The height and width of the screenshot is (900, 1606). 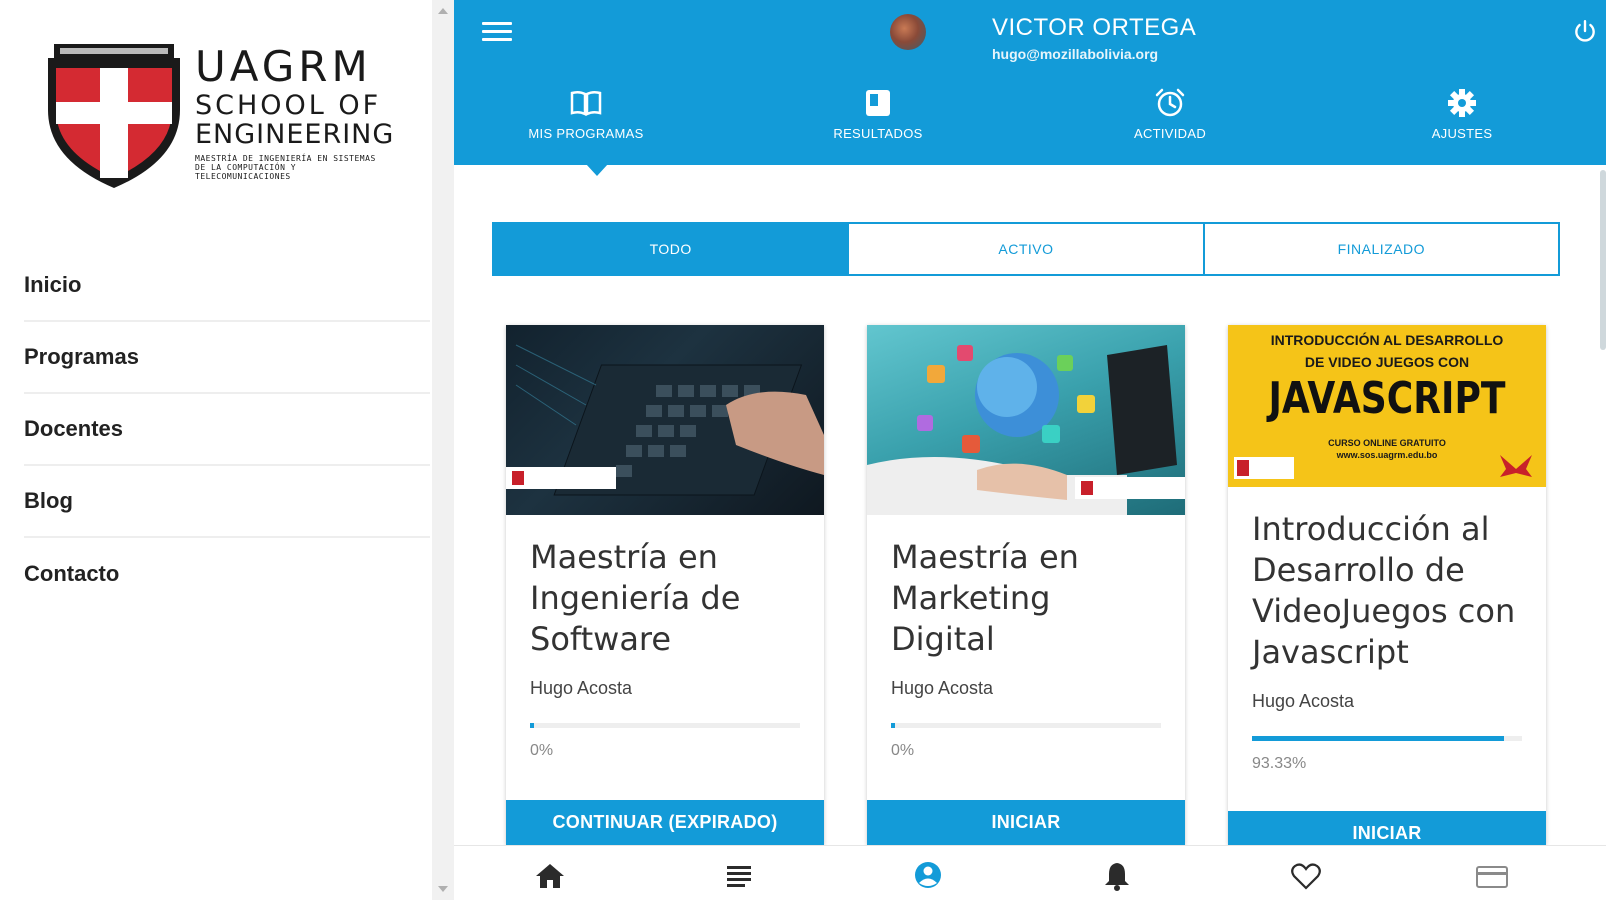 I want to click on mozilla-logo-icon, so click(x=1516, y=466).